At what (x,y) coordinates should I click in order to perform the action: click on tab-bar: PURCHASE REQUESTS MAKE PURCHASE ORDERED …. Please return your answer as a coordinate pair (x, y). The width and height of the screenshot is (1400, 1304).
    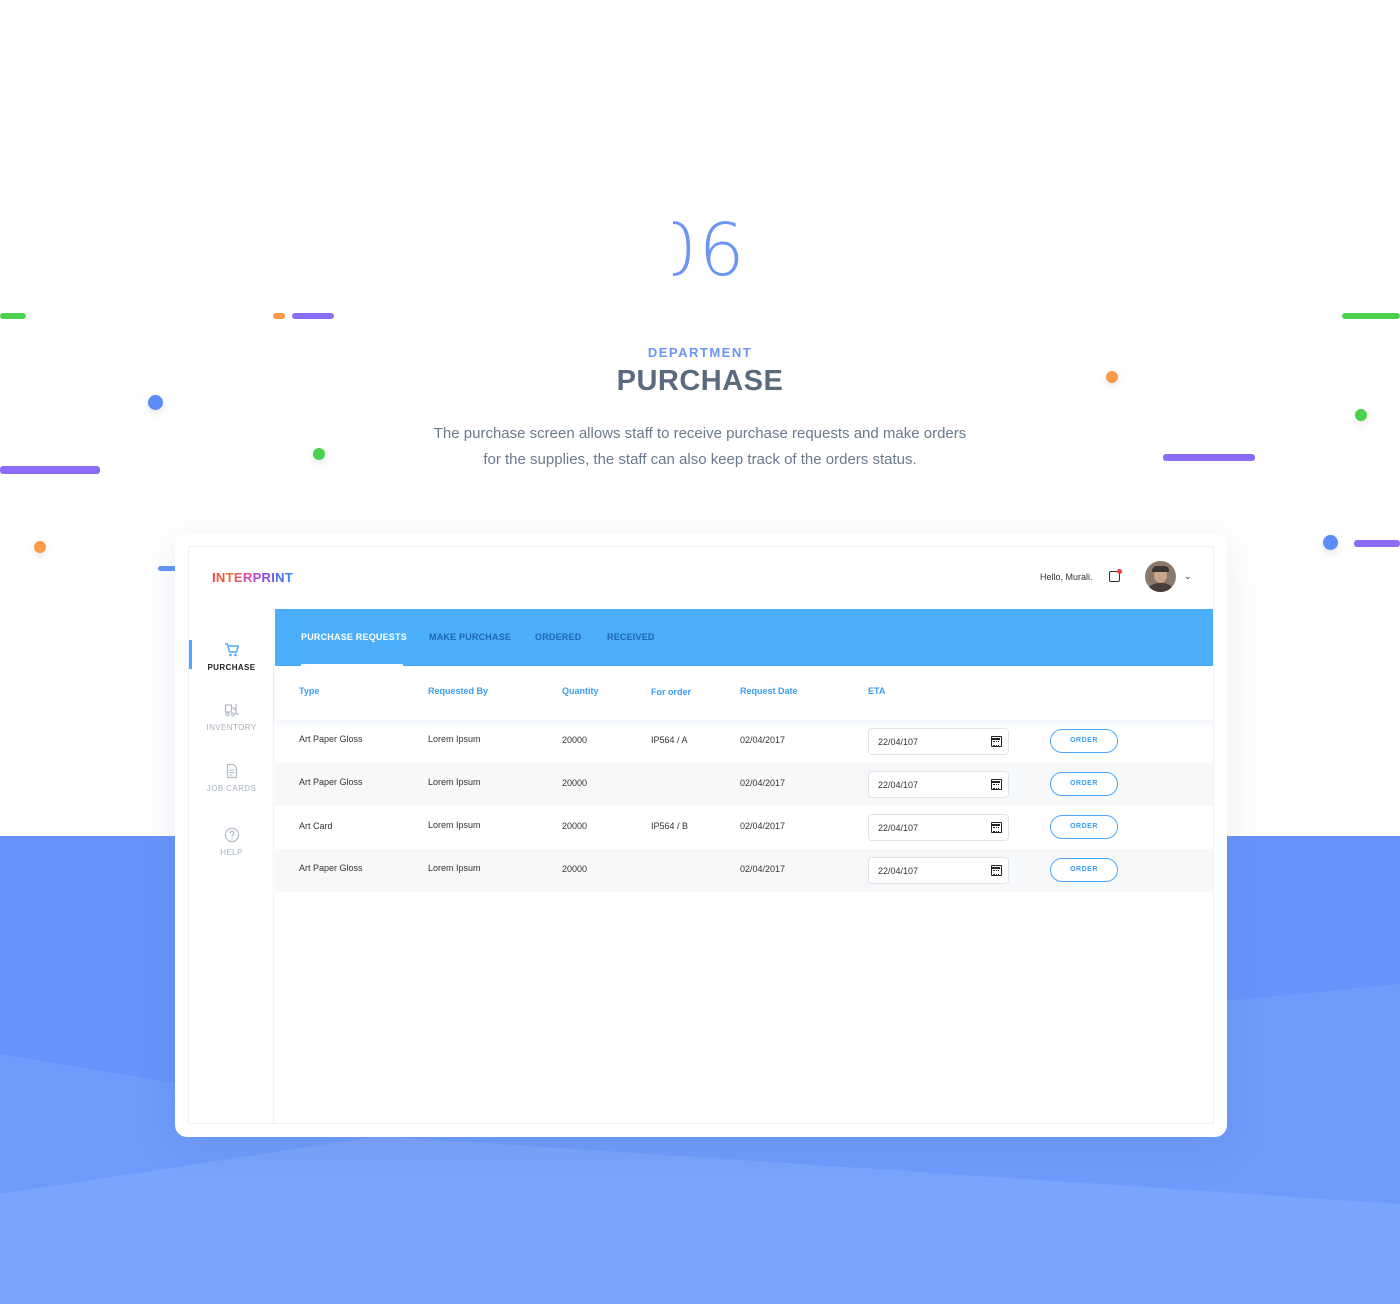
    Looking at the image, I should click on (744, 637).